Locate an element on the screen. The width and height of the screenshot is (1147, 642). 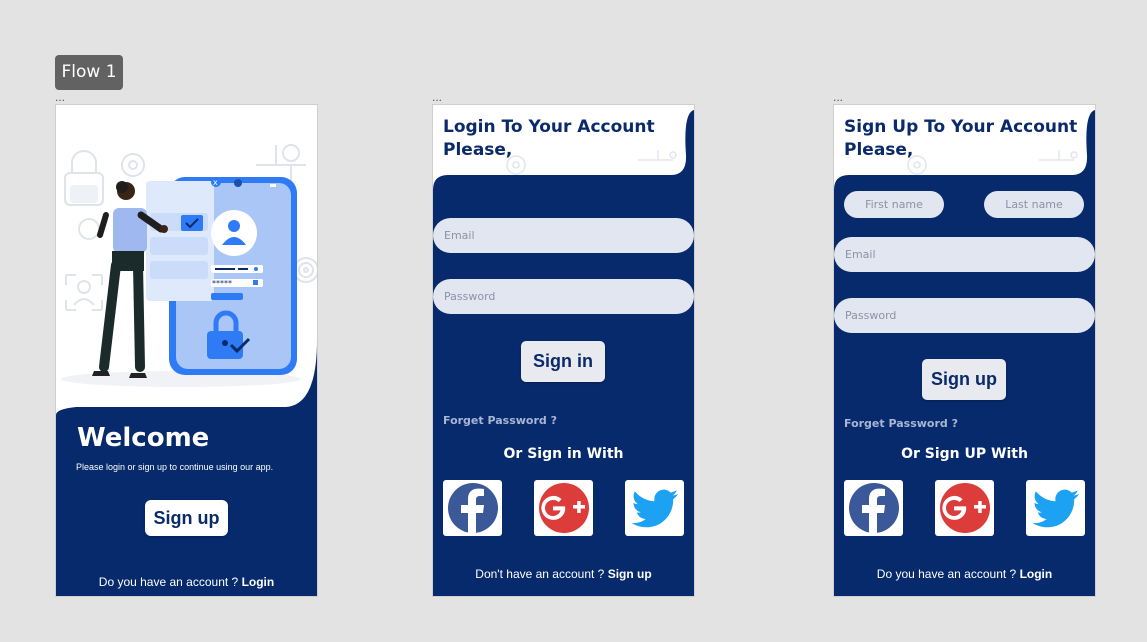
welcome-illustration: x ***** is located at coordinates (186, 260).